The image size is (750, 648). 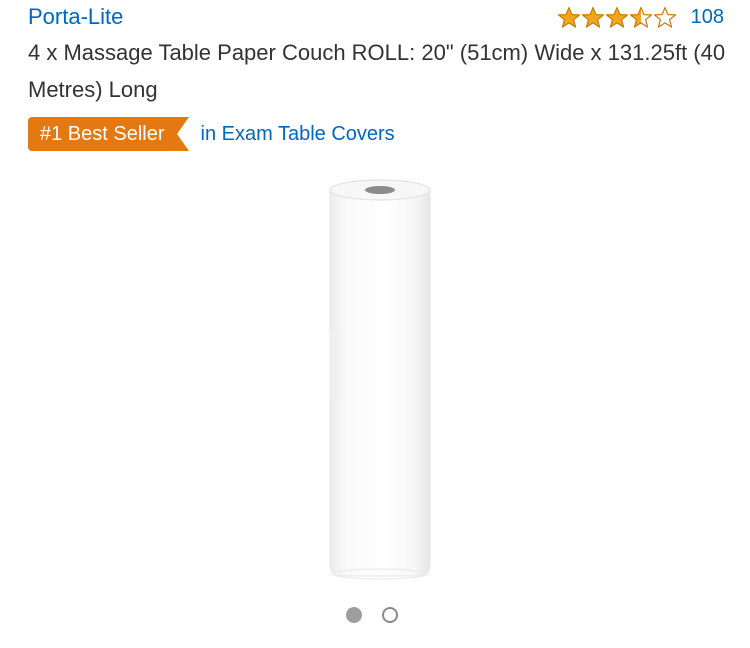 What do you see at coordinates (664, 17) in the screenshot?
I see `star-empty-icon` at bounding box center [664, 17].